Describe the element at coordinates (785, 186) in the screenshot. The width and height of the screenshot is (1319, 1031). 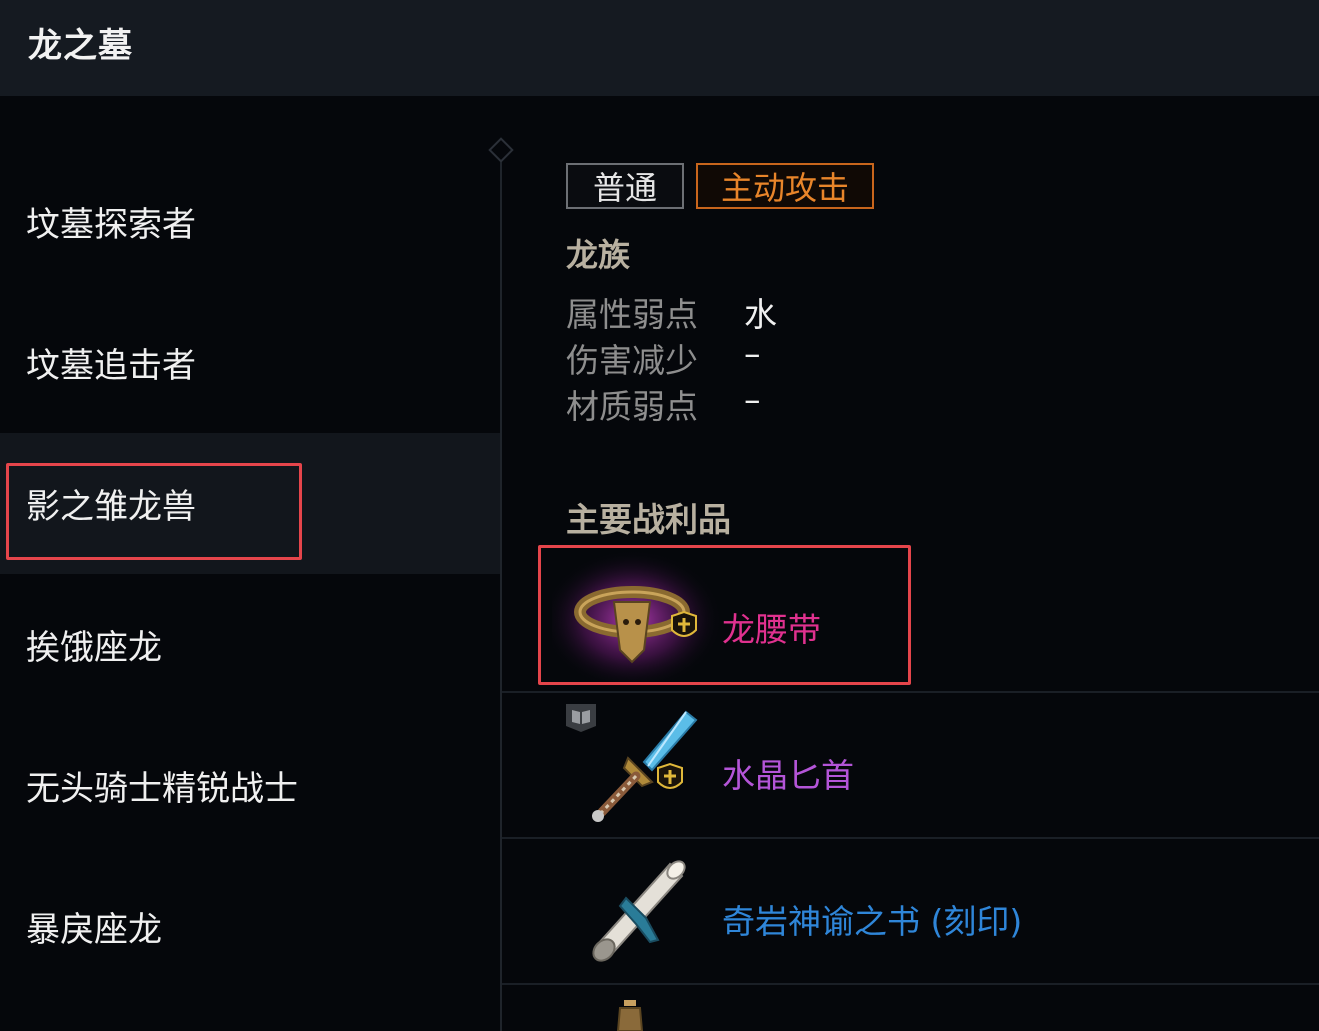
I see `tab-aggressive: 主动攻击` at that location.